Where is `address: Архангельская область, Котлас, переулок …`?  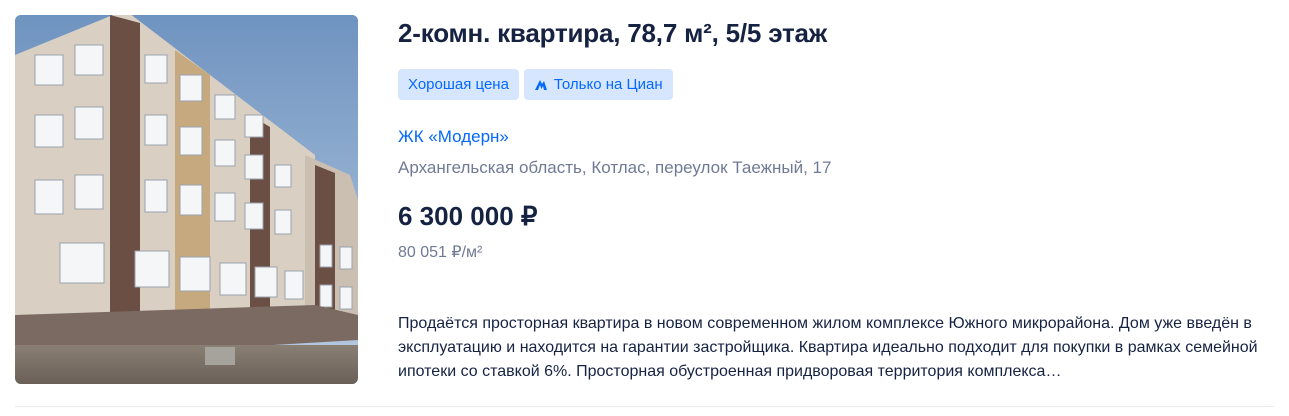
address: Архангельская область, Котлас, переулок … is located at coordinates (615, 167).